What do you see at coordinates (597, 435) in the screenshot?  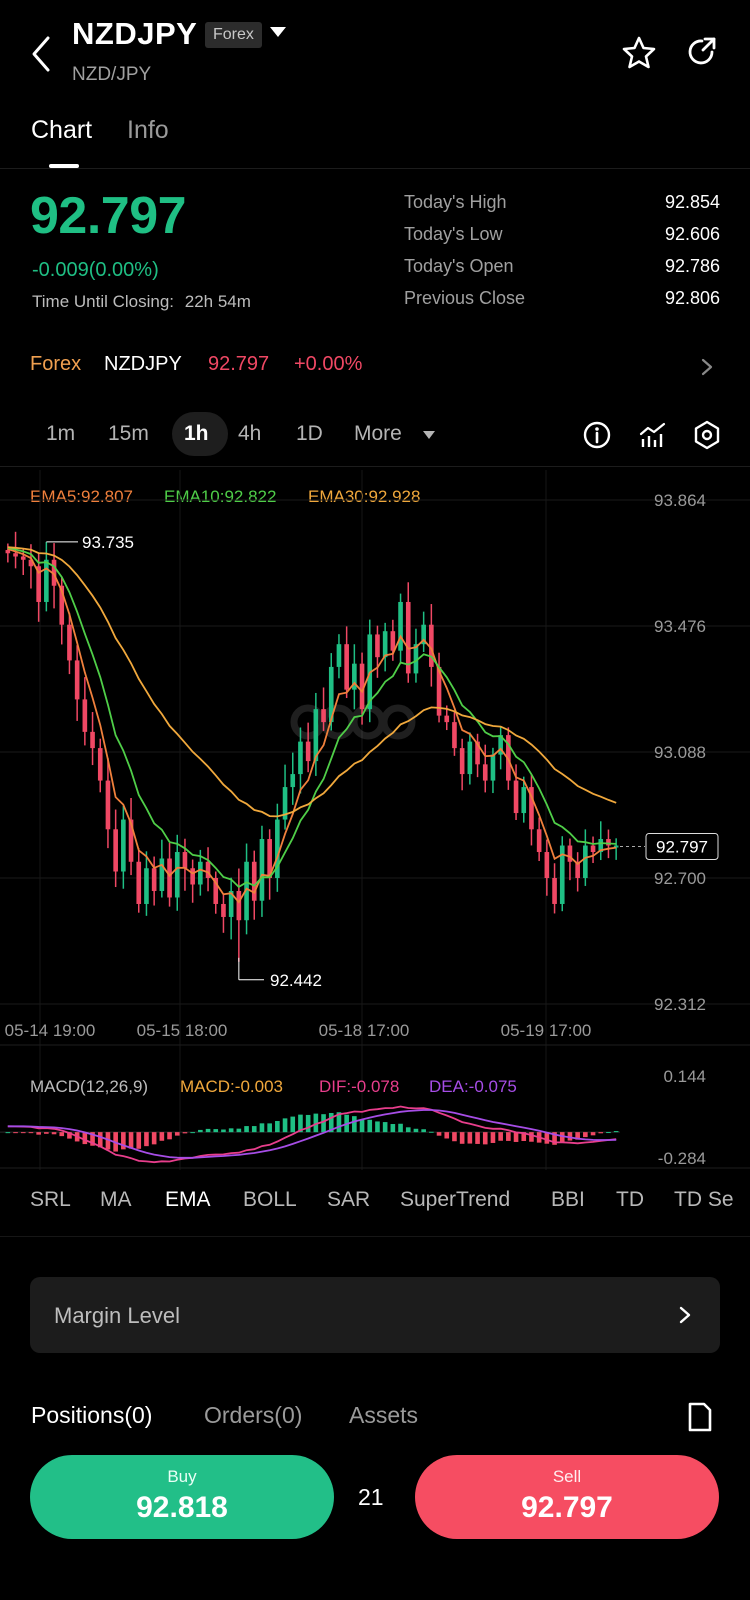 I see `info-icon` at bounding box center [597, 435].